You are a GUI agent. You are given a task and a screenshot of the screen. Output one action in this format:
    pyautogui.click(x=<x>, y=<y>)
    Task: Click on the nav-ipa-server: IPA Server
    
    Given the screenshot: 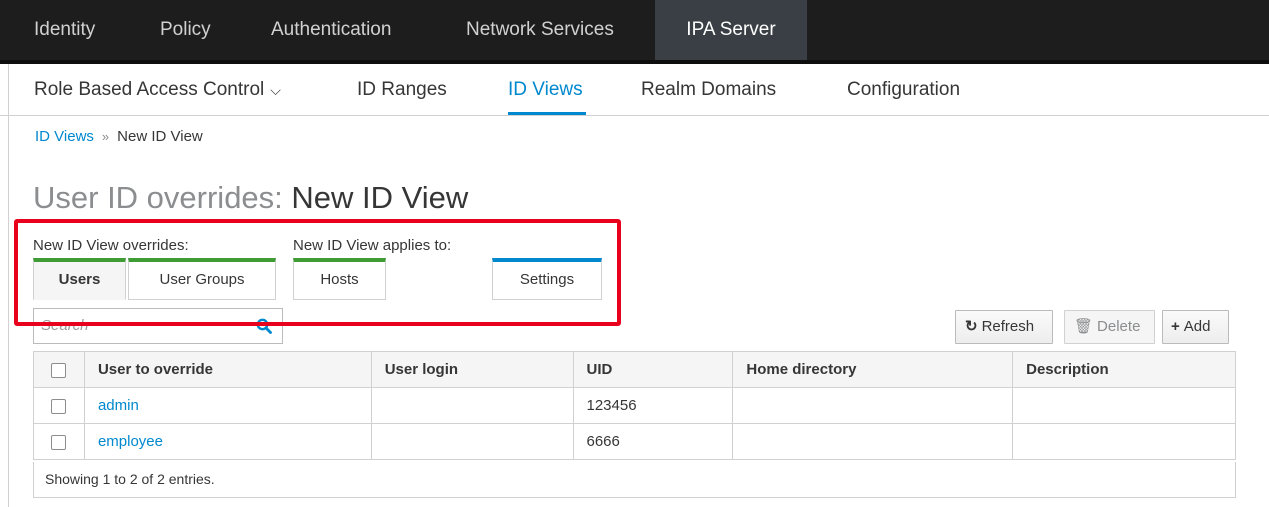 What is the action you would take?
    pyautogui.click(x=731, y=30)
    